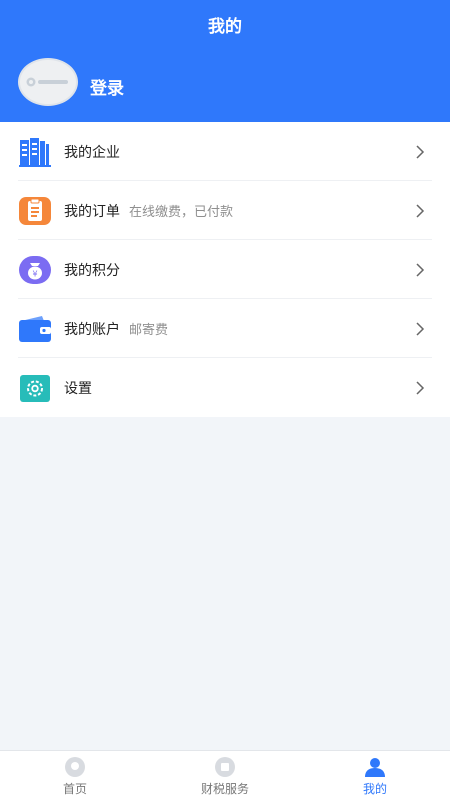 The height and width of the screenshot is (800, 450). I want to click on tab-mine: 我的, so click(375, 775).